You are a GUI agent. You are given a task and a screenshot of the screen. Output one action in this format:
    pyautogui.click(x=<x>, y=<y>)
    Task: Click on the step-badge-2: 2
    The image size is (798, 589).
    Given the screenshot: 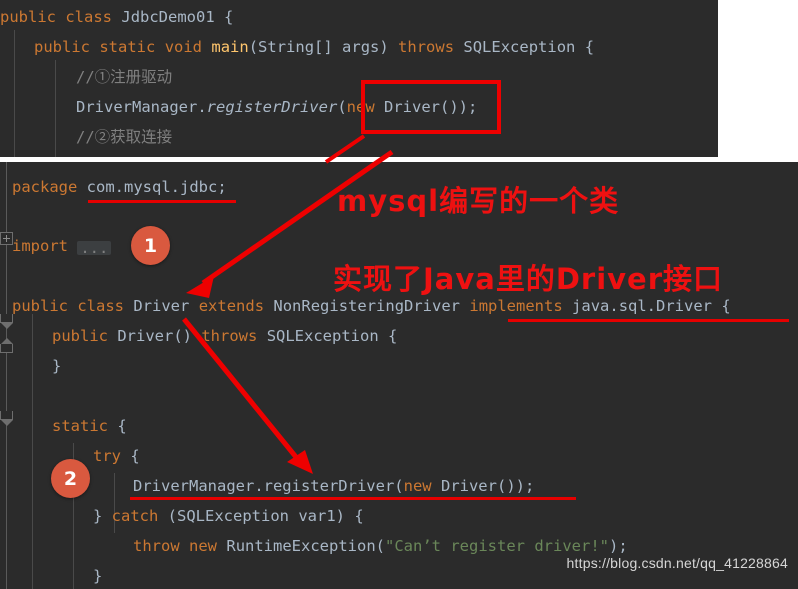 What is the action you would take?
    pyautogui.click(x=70, y=478)
    